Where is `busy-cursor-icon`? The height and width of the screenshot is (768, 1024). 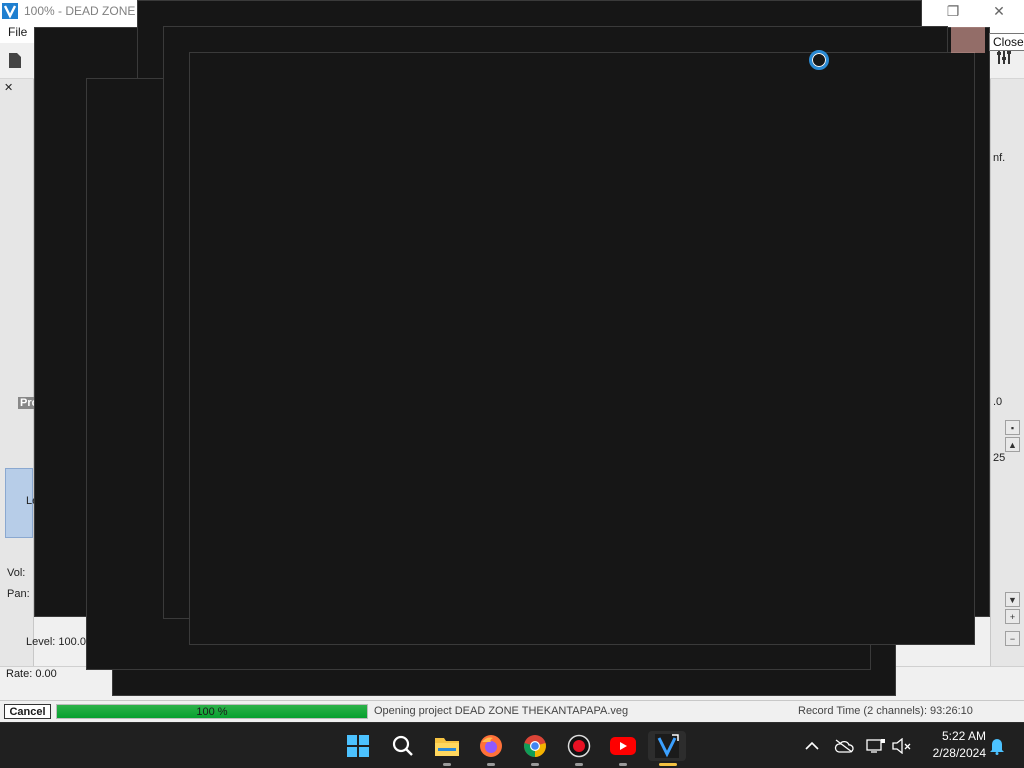 busy-cursor-icon is located at coordinates (819, 60).